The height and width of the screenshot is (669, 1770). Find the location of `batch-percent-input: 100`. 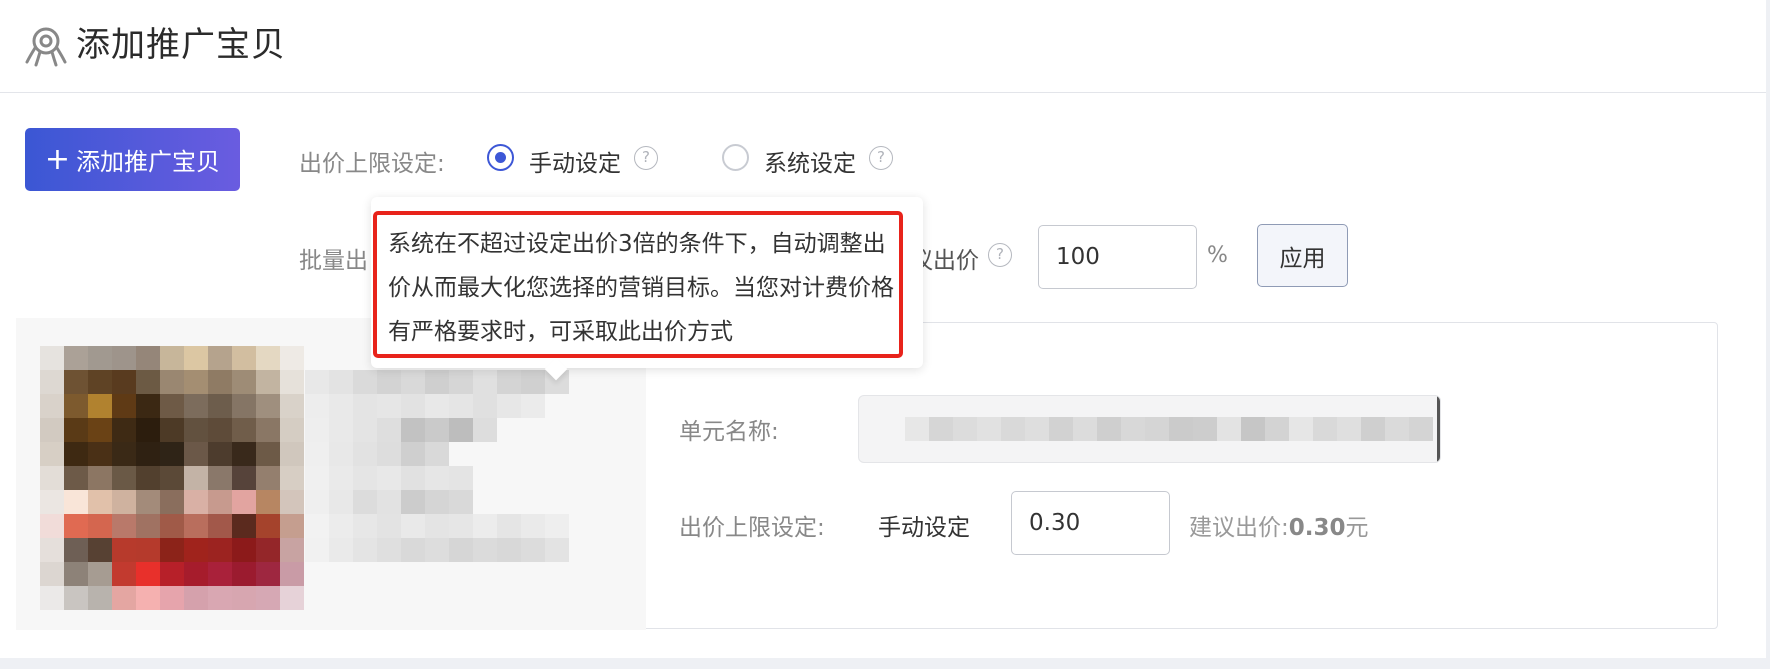

batch-percent-input: 100 is located at coordinates (1117, 257).